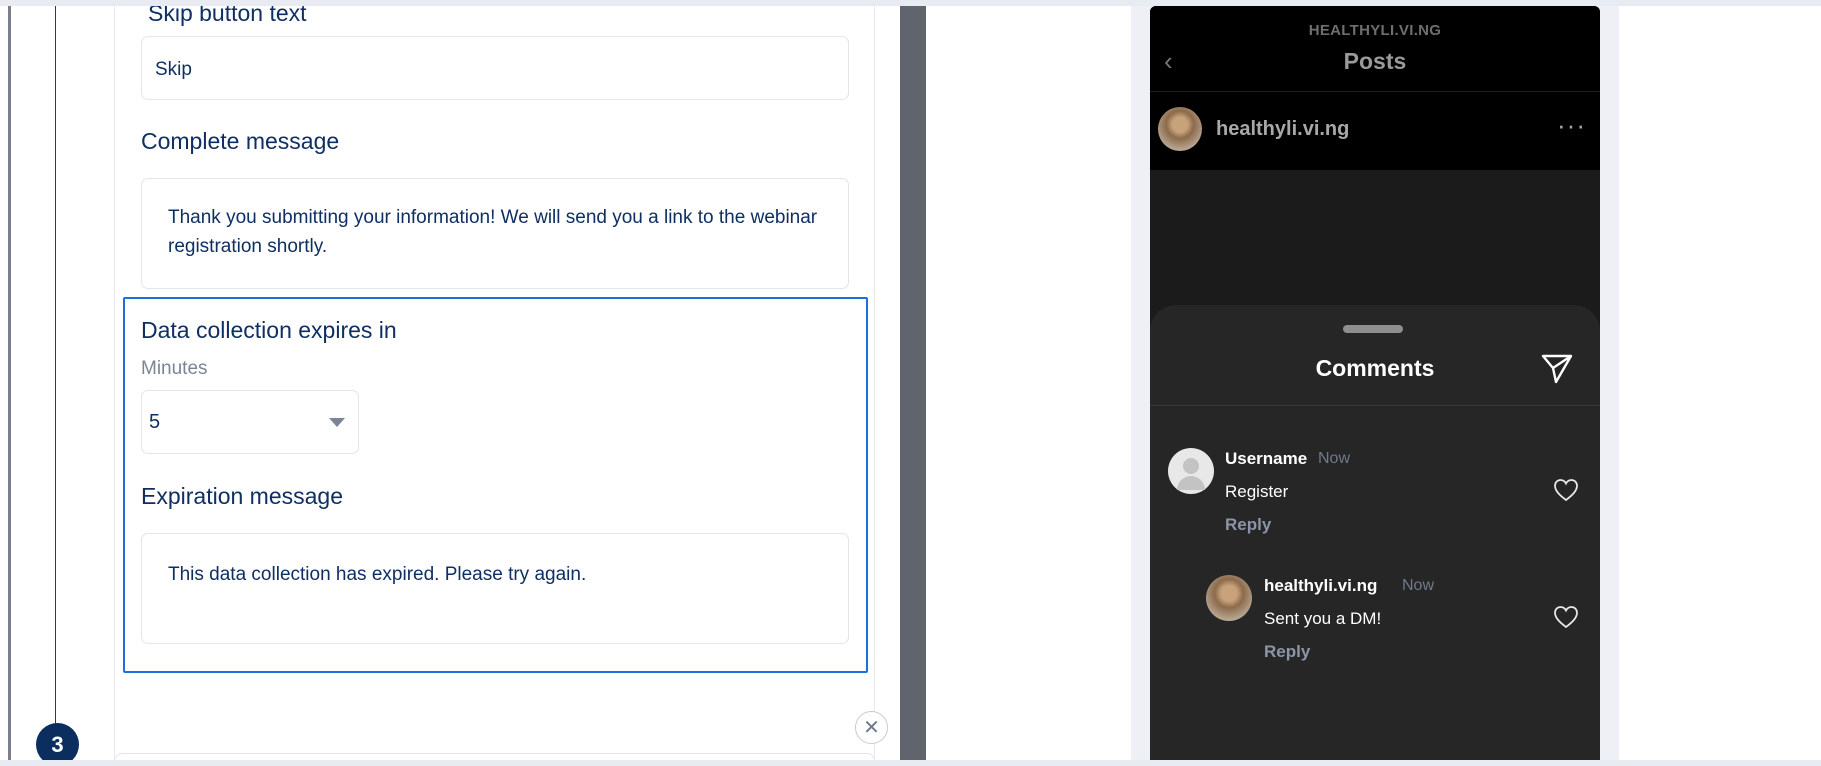 The width and height of the screenshot is (1821, 766). I want to click on comment-text: Sent you a DM!, so click(1323, 618).